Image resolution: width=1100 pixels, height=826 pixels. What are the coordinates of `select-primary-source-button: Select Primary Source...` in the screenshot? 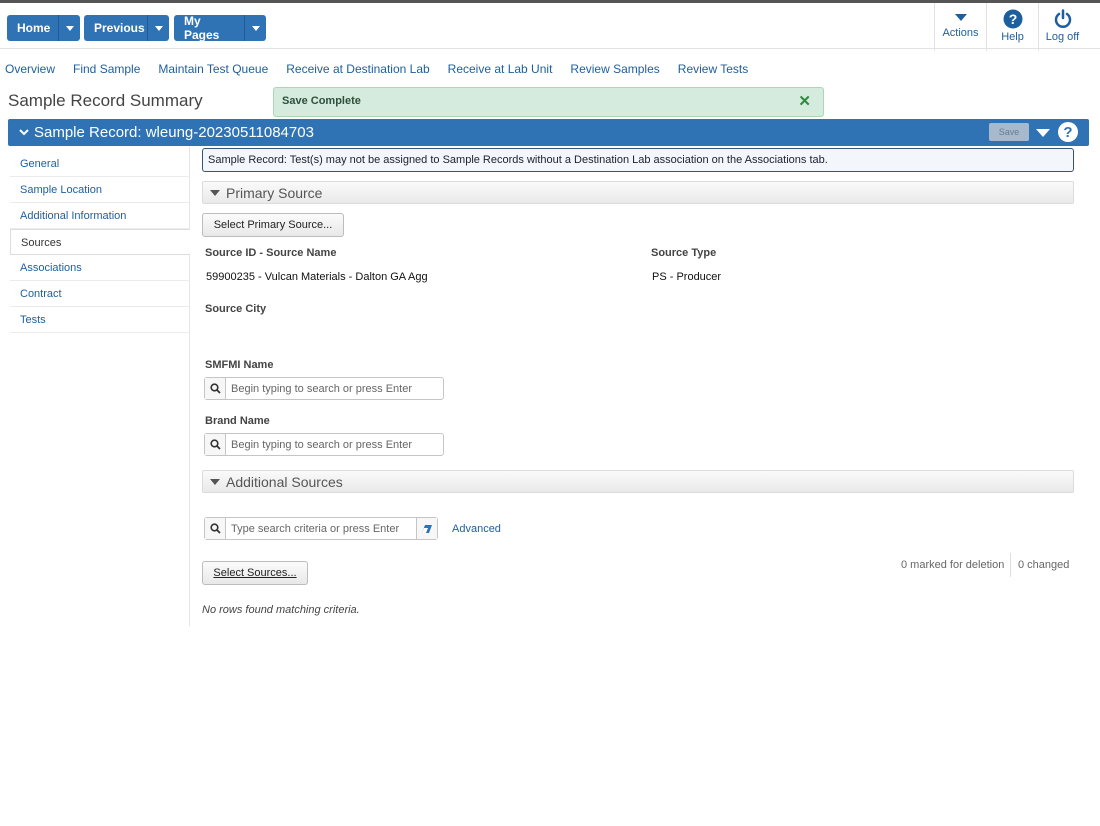 It's located at (273, 225).